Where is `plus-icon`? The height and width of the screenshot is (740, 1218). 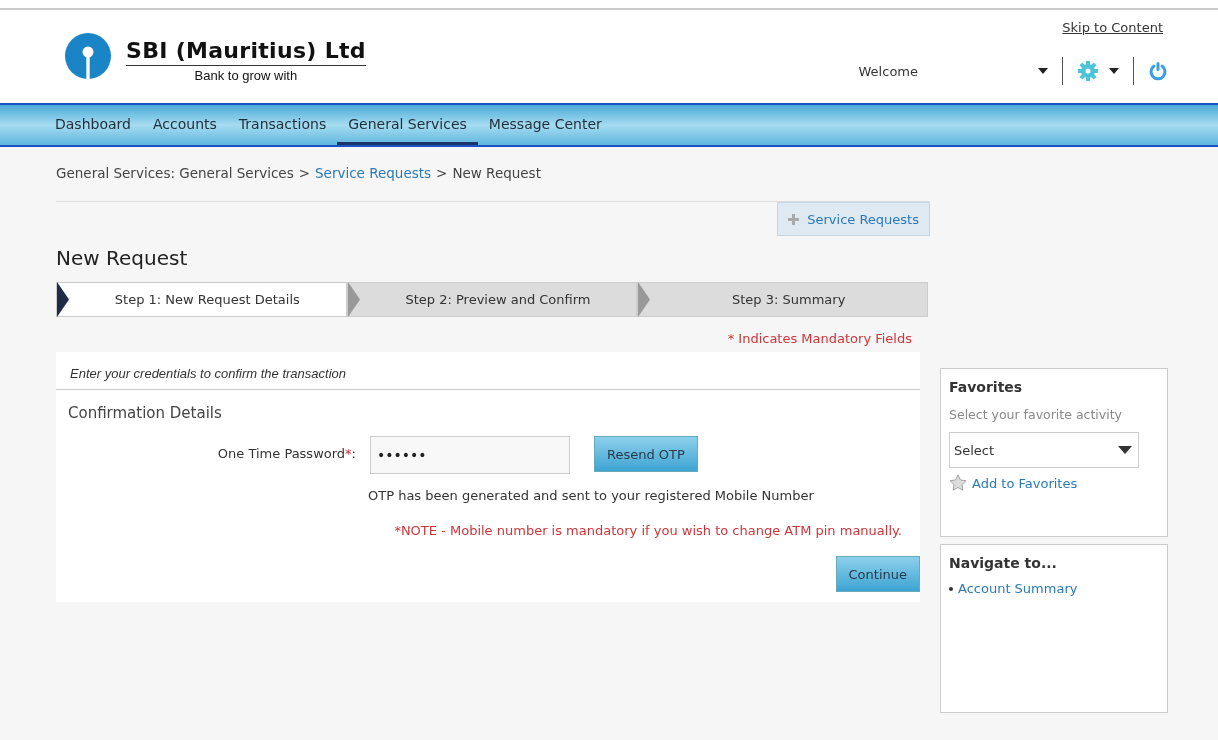 plus-icon is located at coordinates (794, 219).